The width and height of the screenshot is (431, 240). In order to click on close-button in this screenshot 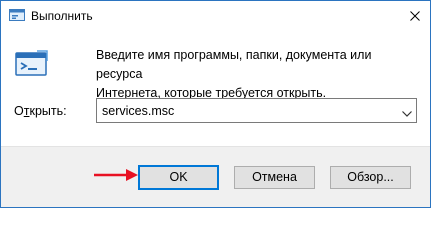, I will do `click(415, 16)`.